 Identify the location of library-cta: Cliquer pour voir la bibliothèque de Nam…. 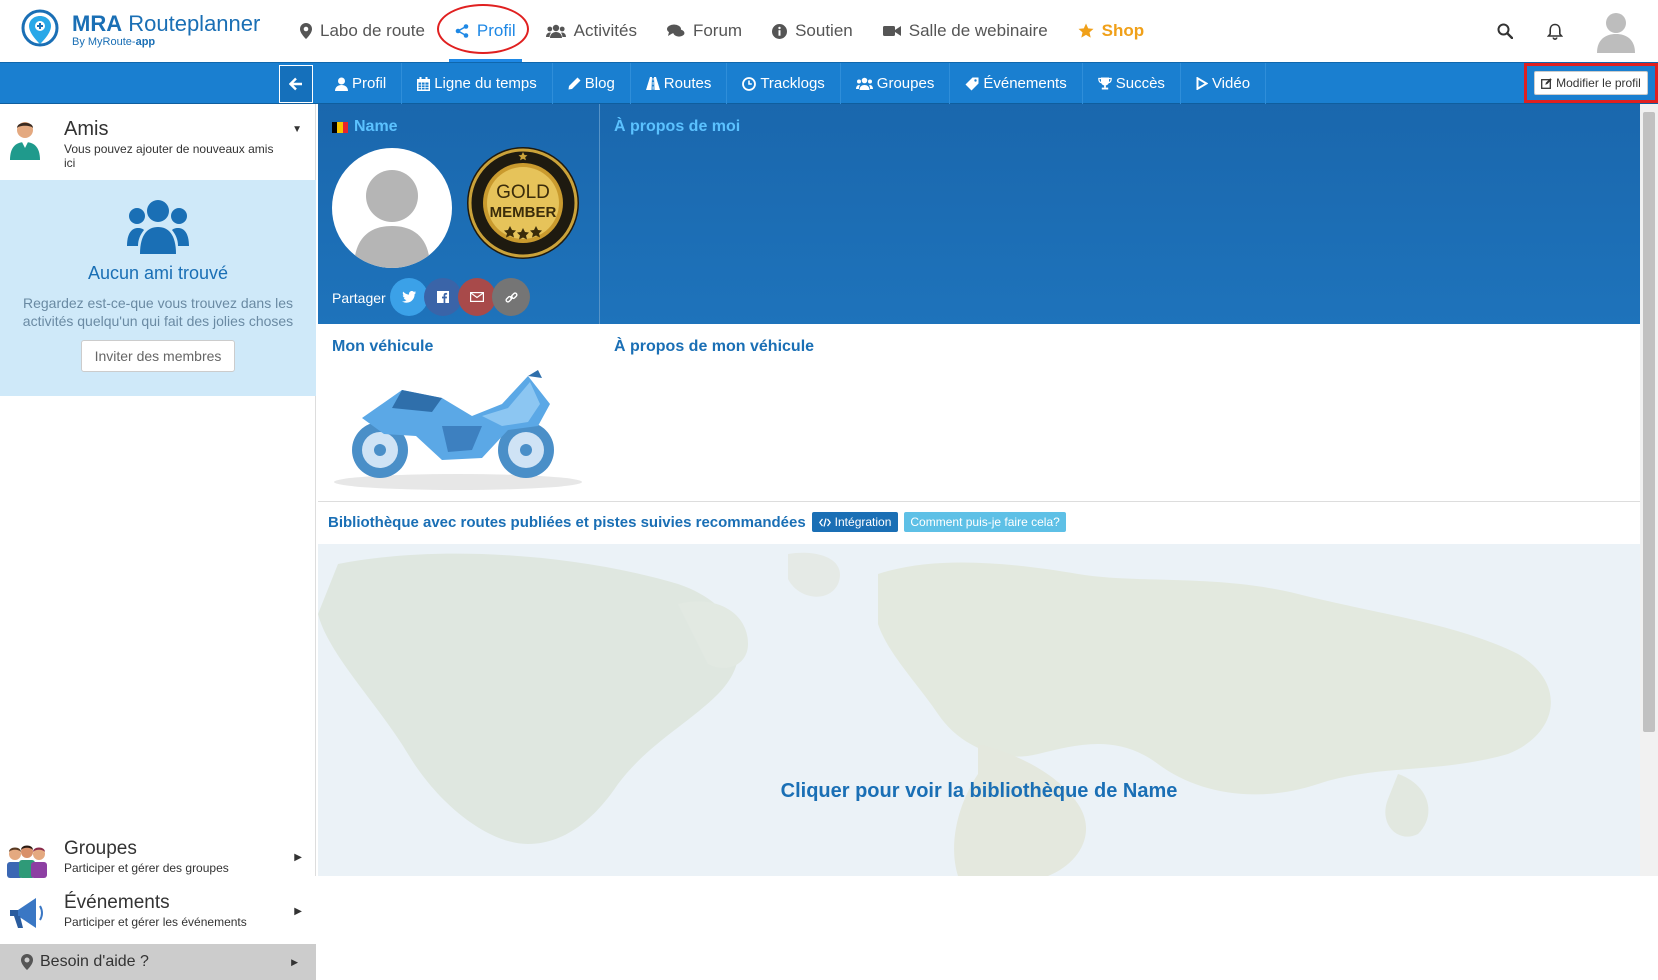
(979, 791).